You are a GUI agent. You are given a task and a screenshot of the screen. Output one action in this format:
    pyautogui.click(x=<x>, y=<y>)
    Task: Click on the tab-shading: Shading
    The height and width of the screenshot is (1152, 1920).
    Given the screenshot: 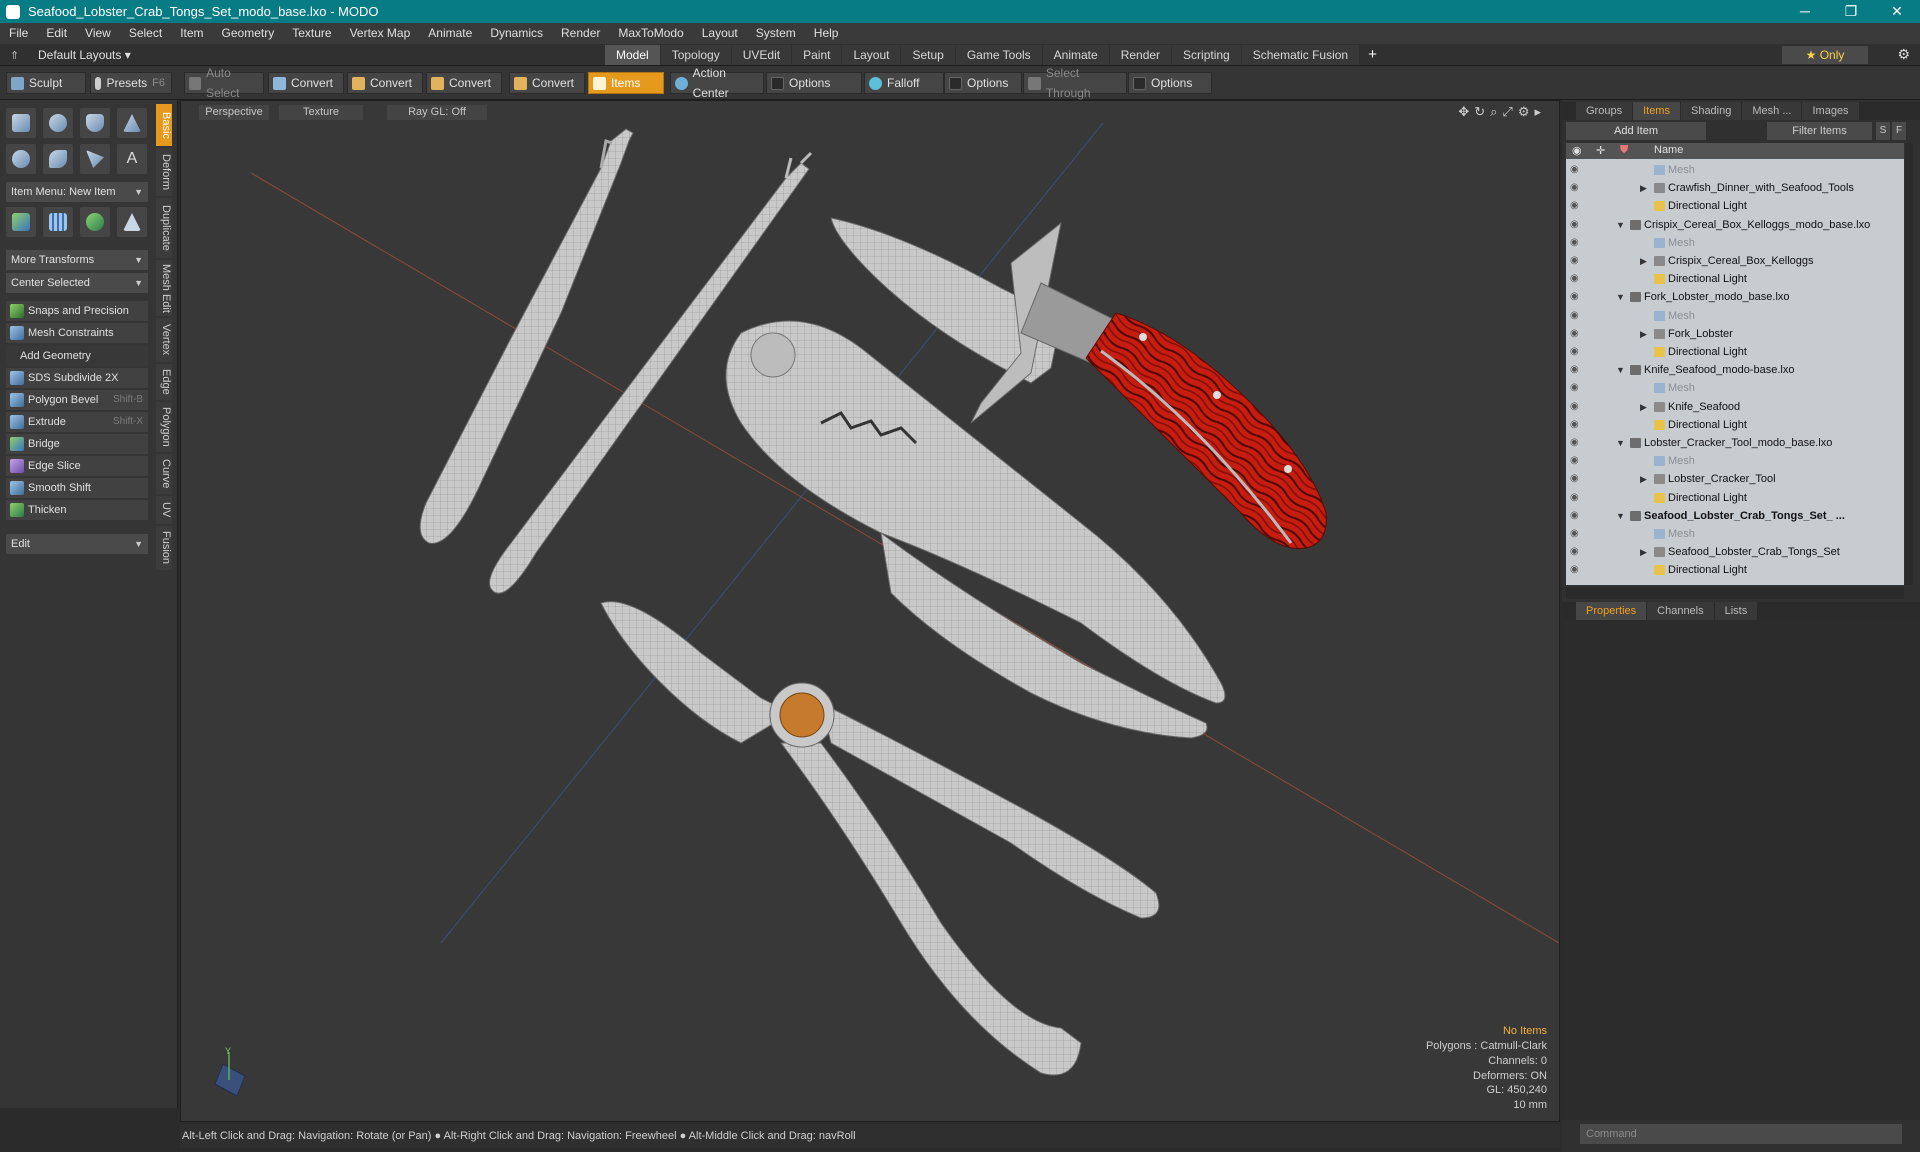 What is the action you would take?
    pyautogui.click(x=1711, y=111)
    